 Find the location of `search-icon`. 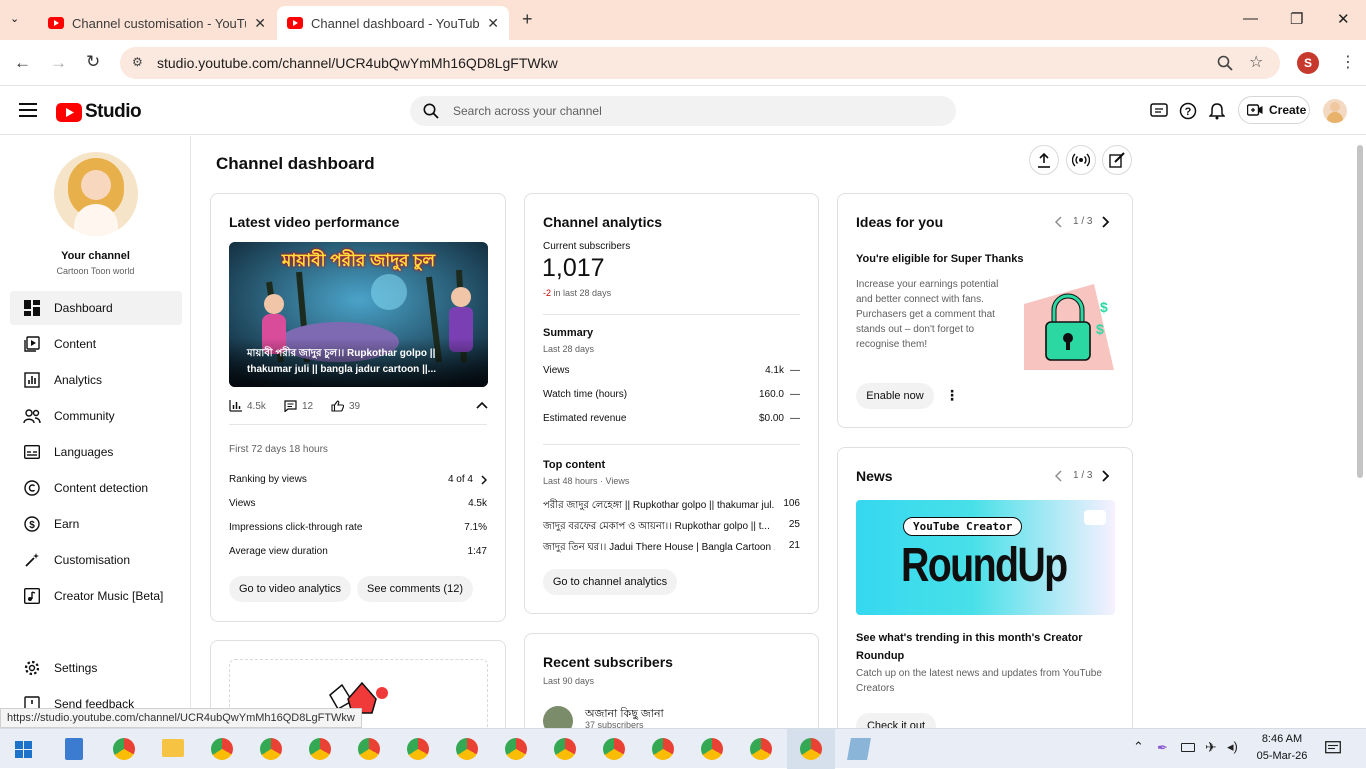

search-icon is located at coordinates (431, 111).